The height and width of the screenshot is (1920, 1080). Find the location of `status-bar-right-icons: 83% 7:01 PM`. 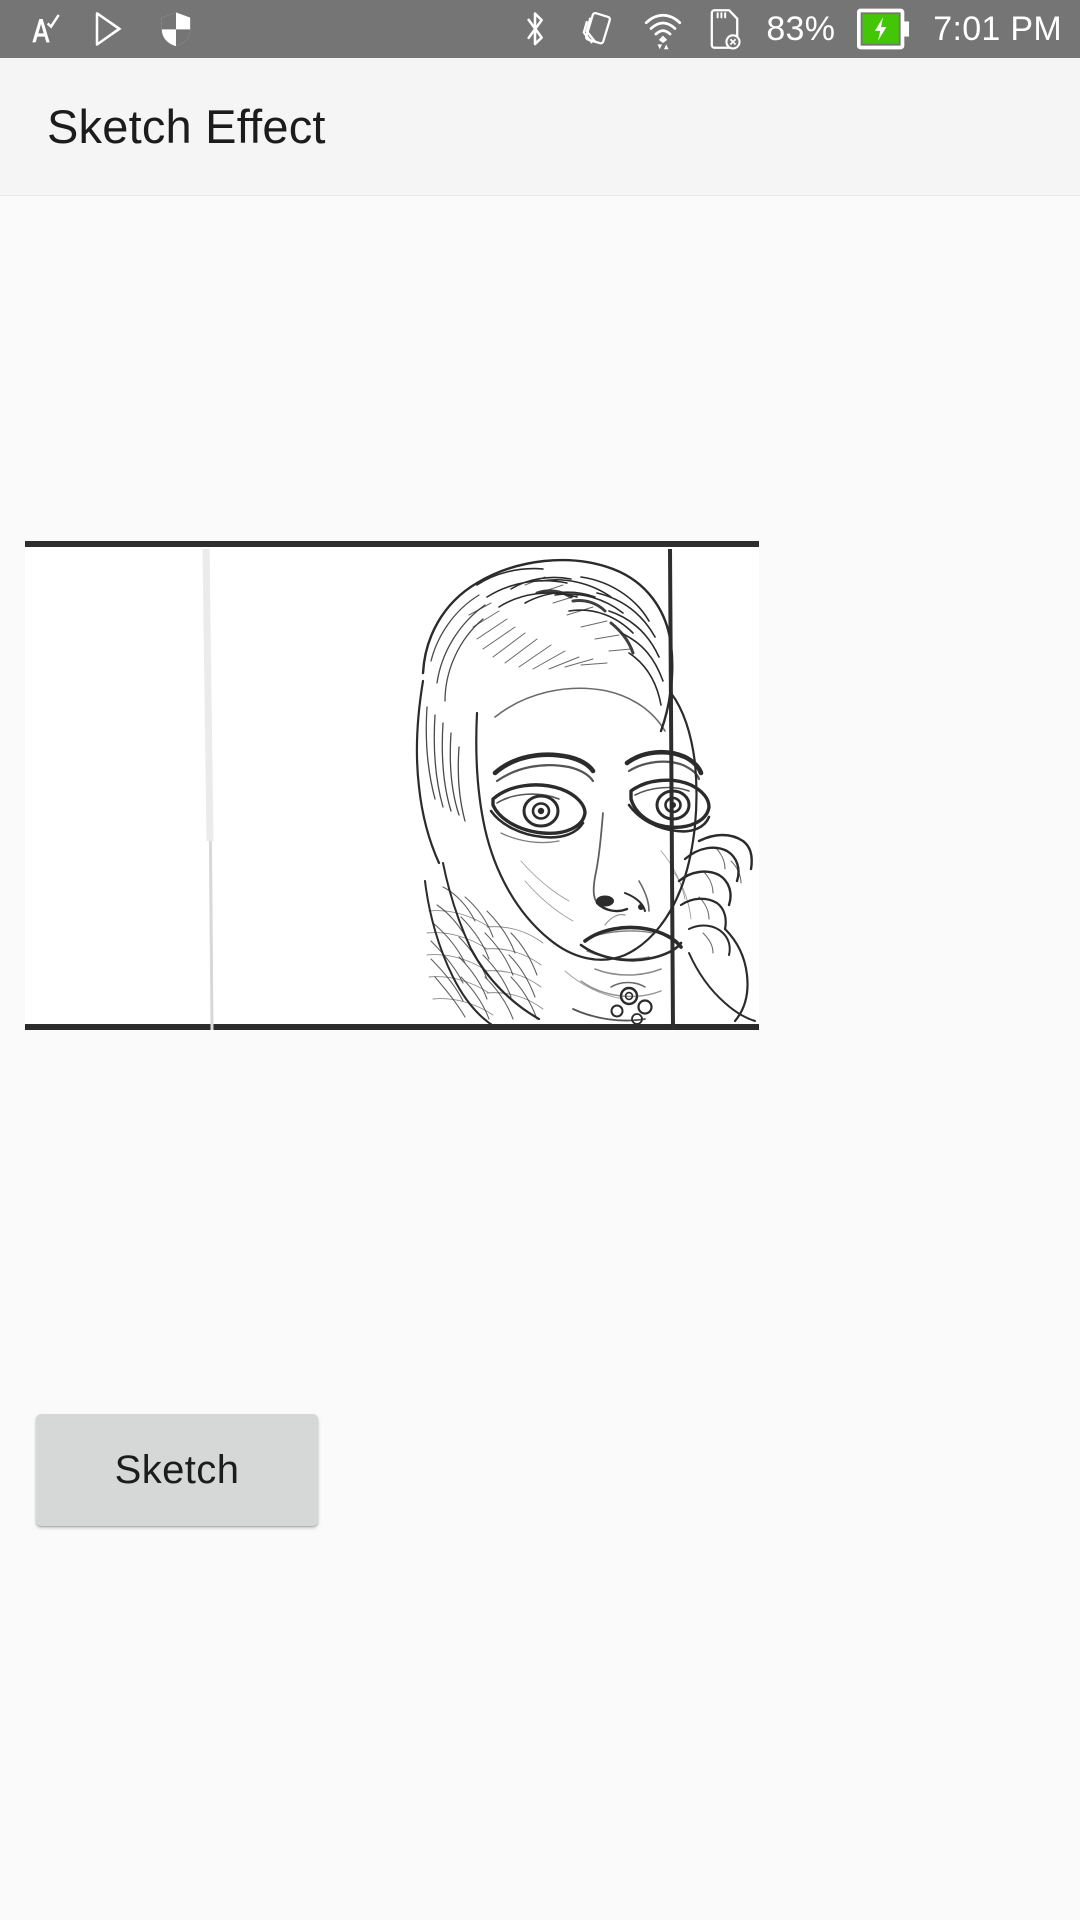

status-bar-right-icons: 83% 7:01 PM is located at coordinates (789, 29).